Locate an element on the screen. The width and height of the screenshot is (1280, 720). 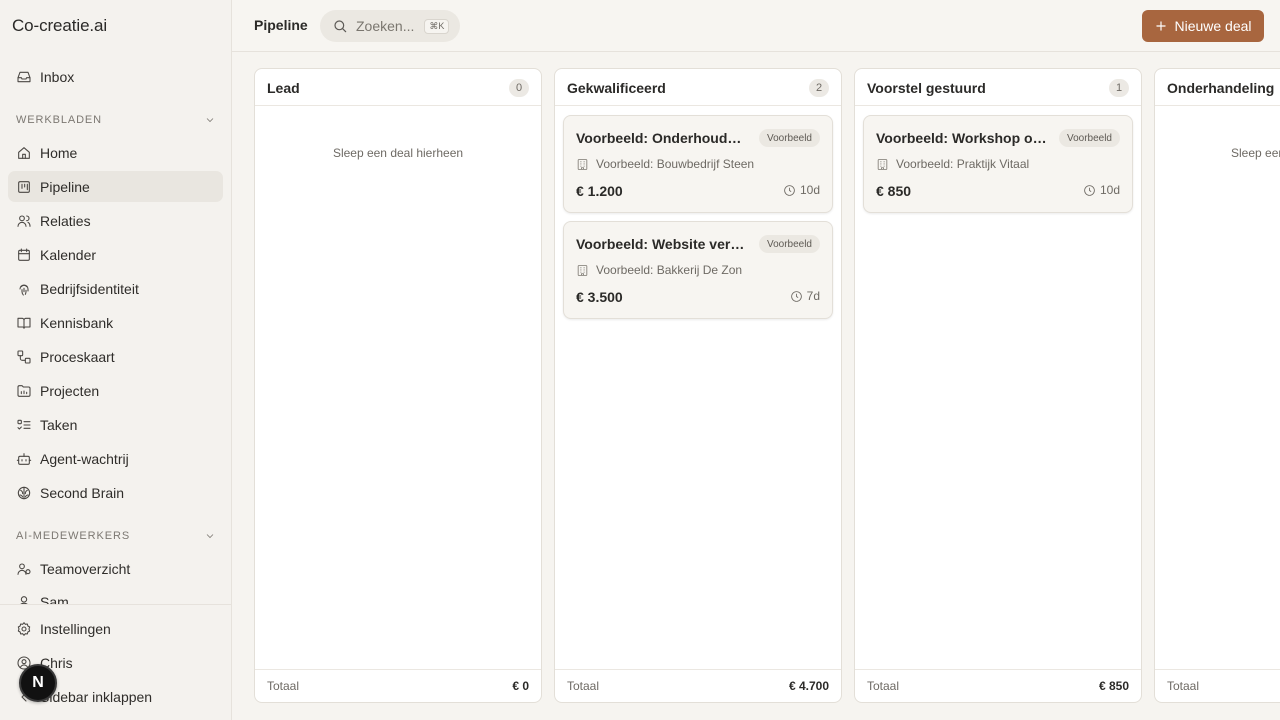
sidebar-item-inbox: Inbox is located at coordinates (115, 76).